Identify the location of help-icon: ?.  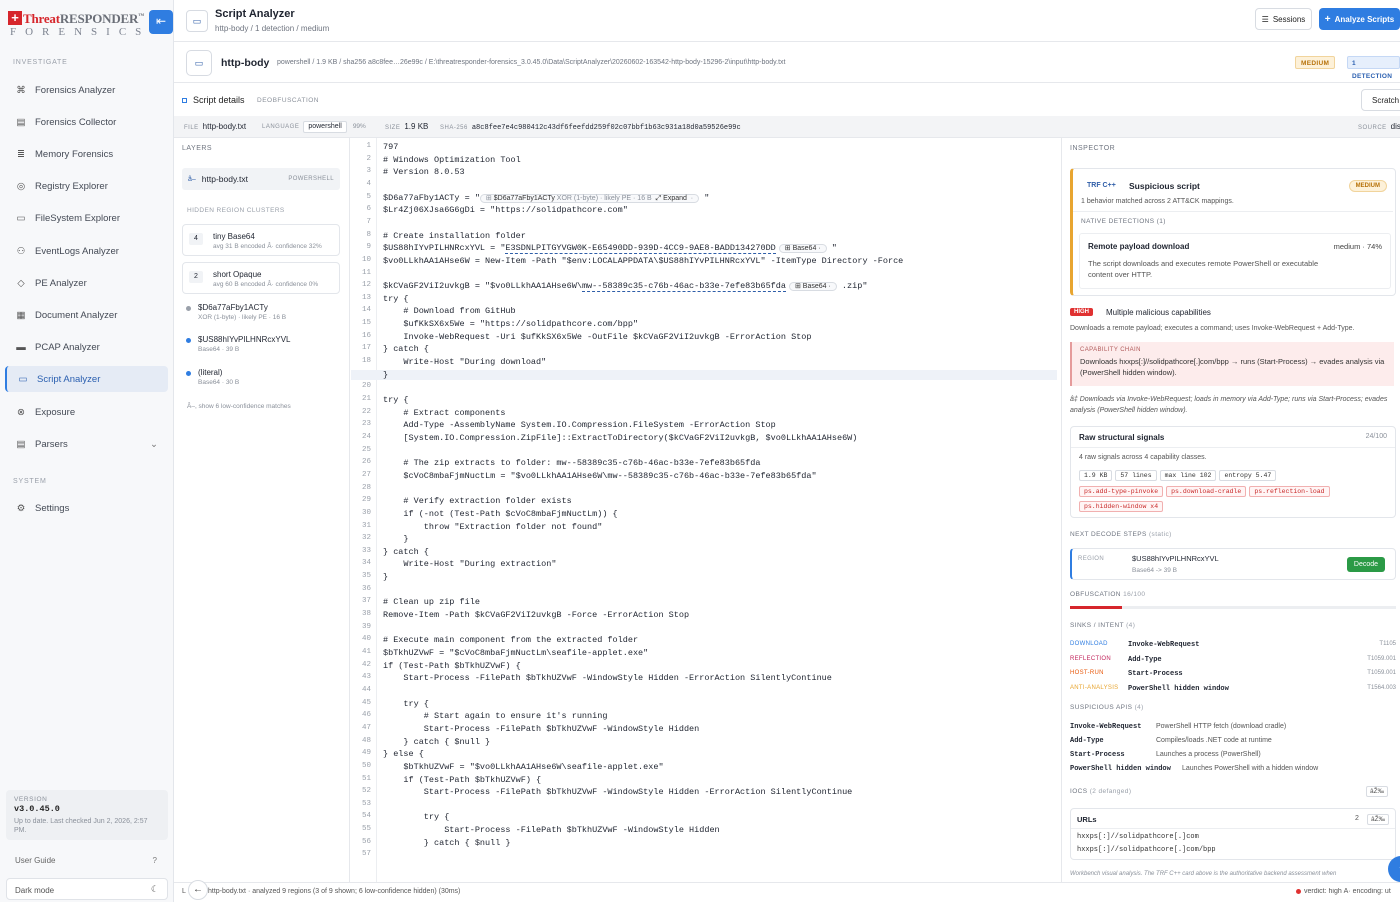
(155, 860).